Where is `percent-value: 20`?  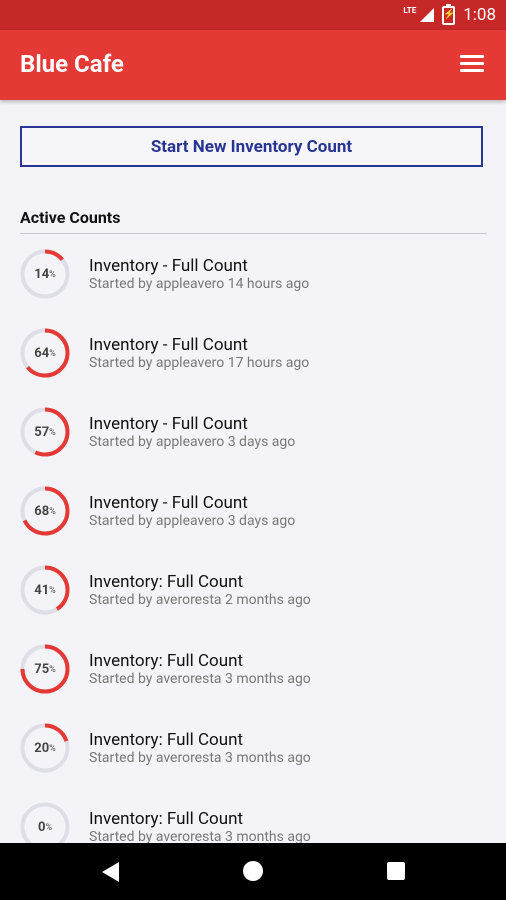 percent-value: 20 is located at coordinates (42, 748).